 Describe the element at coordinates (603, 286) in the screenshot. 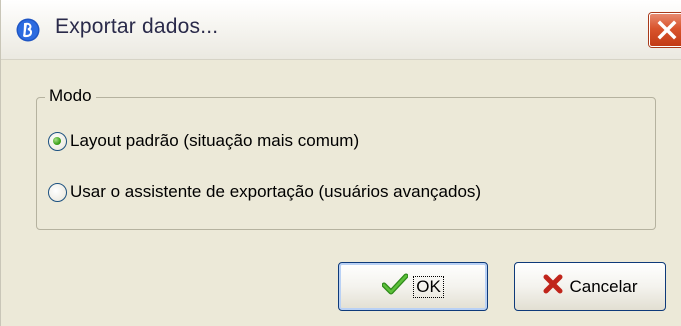

I see `cancel-label: Cancelar` at that location.